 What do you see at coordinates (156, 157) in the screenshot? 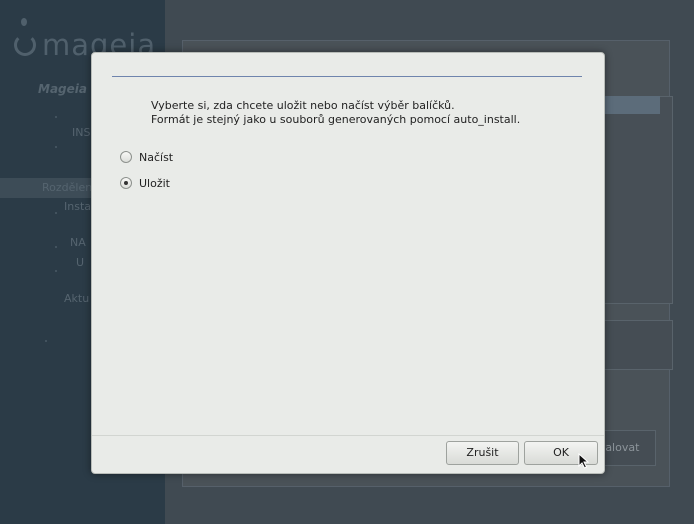
I see `option-load-label: Načíst` at bounding box center [156, 157].